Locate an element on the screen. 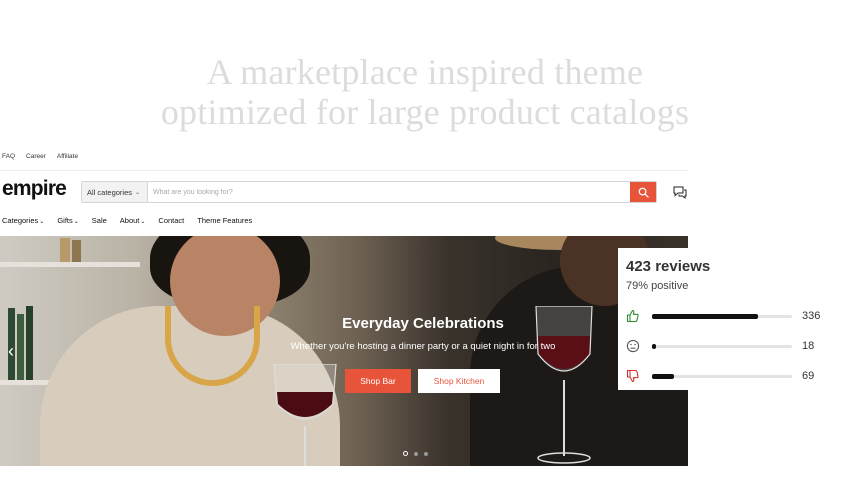 The width and height of the screenshot is (850, 500). shop-kitchen-button: Shop Kitchen is located at coordinates (459, 381).